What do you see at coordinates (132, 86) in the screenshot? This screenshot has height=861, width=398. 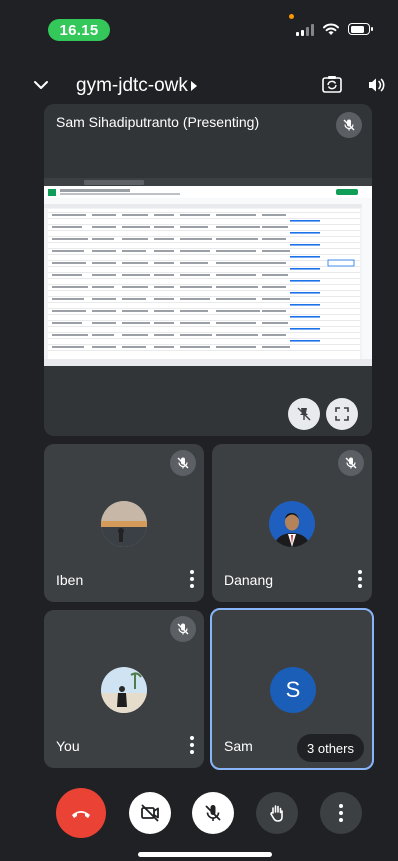 I see `meeting-code: gym-jdtc-owk` at bounding box center [132, 86].